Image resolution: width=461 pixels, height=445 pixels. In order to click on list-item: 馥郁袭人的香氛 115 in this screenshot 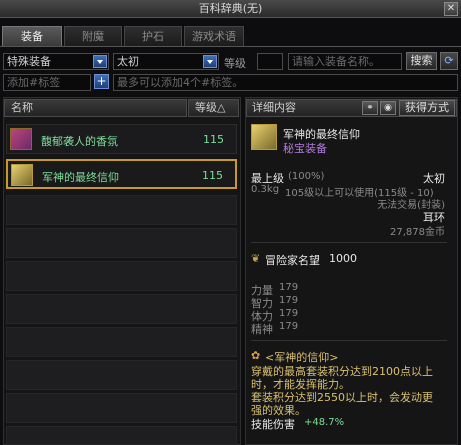, I will do `click(121, 139)`.